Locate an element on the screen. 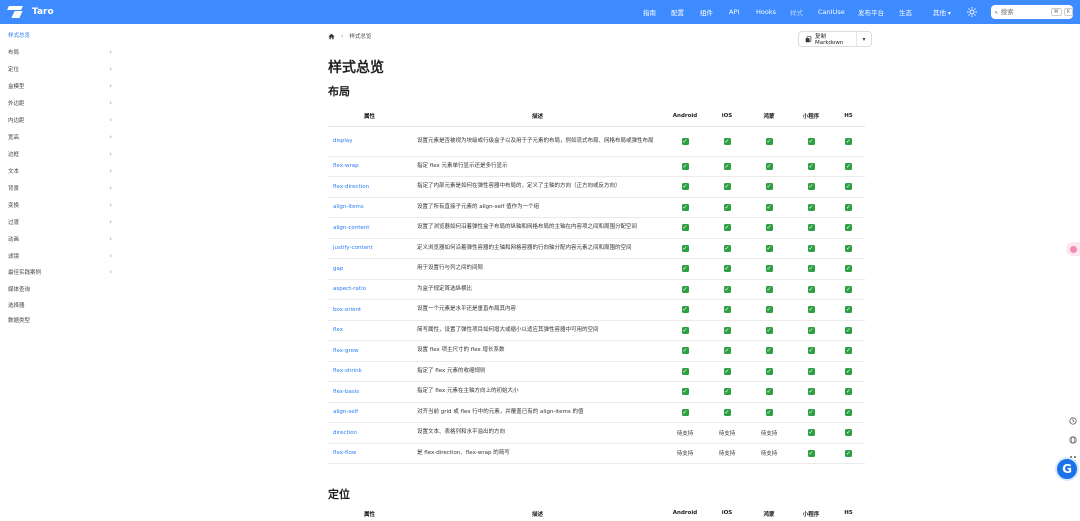  sidebar-item-9: 背景 › is located at coordinates (60, 188).